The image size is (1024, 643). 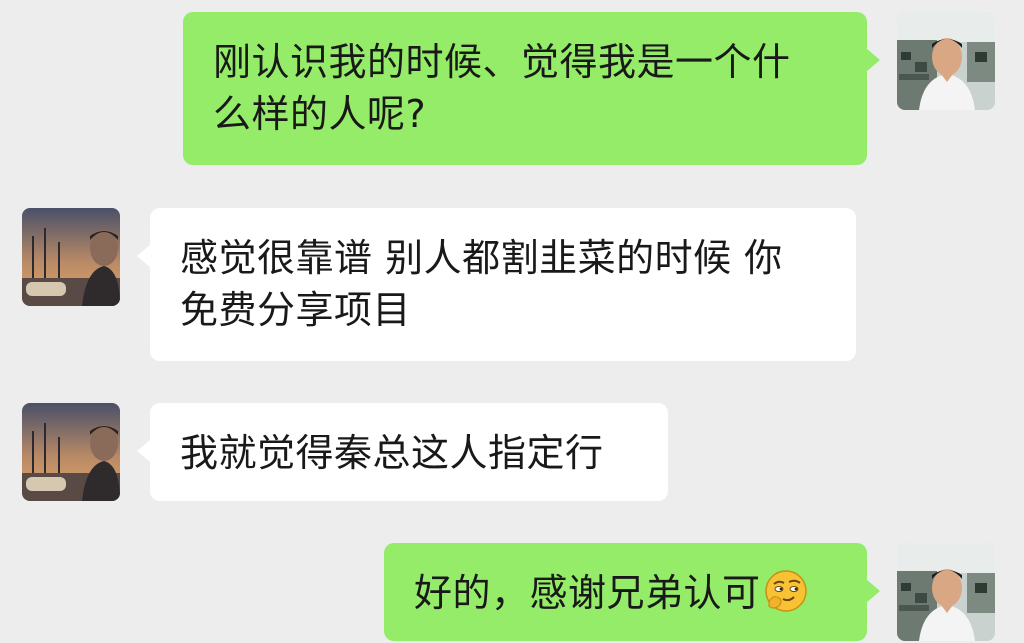 What do you see at coordinates (320, 114) in the screenshot?
I see `message-text-line: 么样的人呢?` at bounding box center [320, 114].